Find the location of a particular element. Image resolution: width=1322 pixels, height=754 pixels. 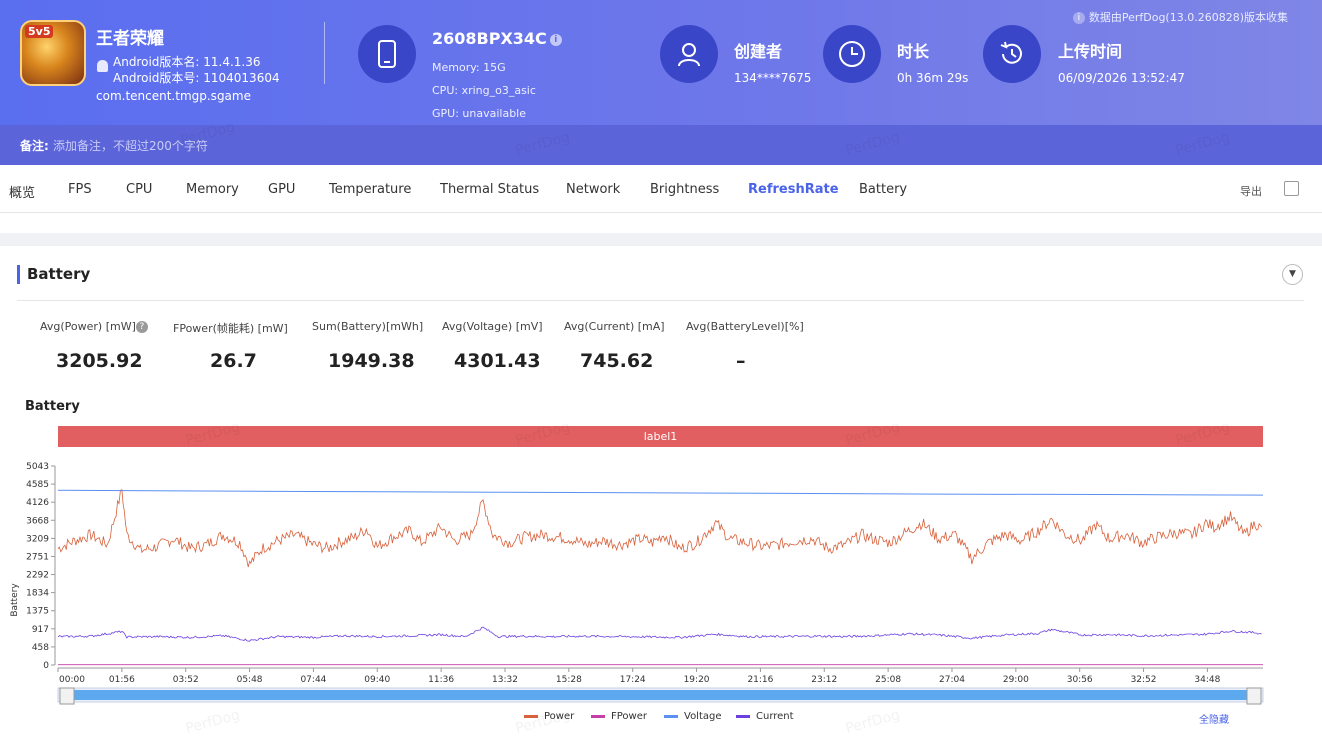

metric-value-fpower: 26.7 is located at coordinates (233, 361).